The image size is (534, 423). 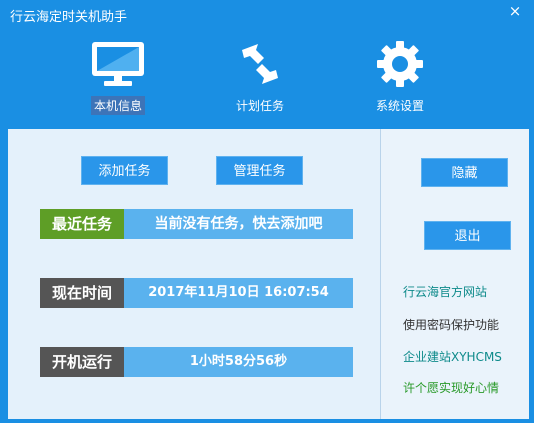 I want to click on uptime-row: 开机运行 1小时58分56秒, so click(x=196, y=362).